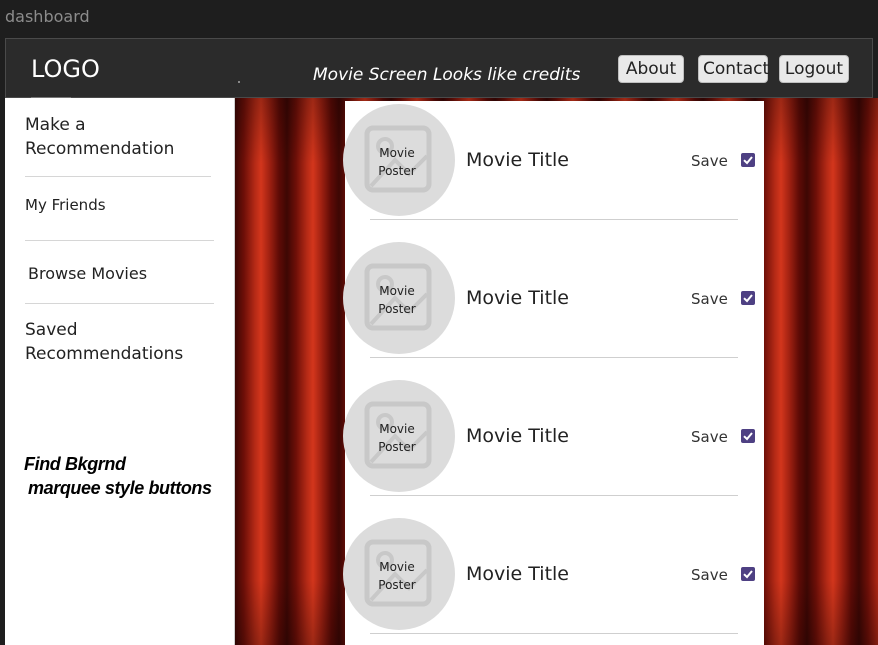 This screenshot has height=645, width=878. I want to click on sidebar-item-saved-recommendations: Saved Recommendations, so click(104, 342).